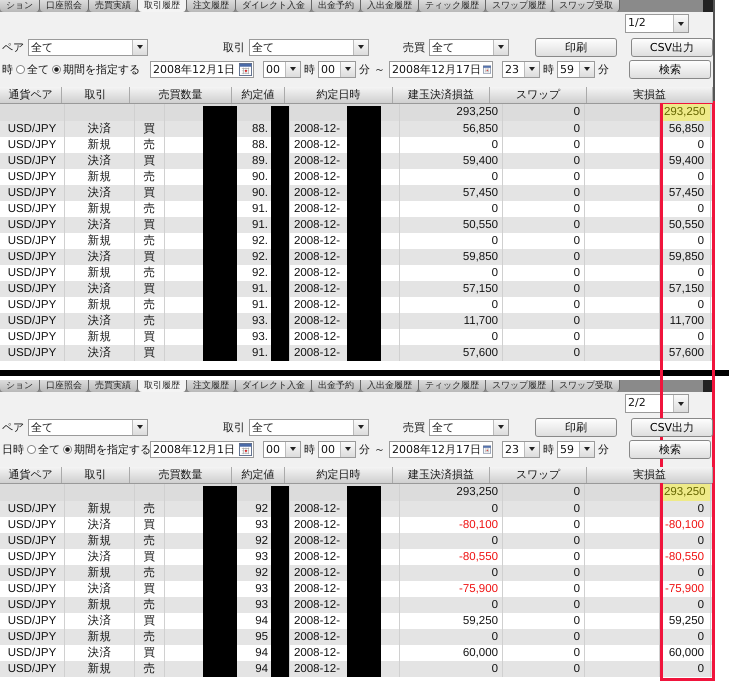  Describe the element at coordinates (13, 449) in the screenshot. I see `filter-label: 日時` at that location.